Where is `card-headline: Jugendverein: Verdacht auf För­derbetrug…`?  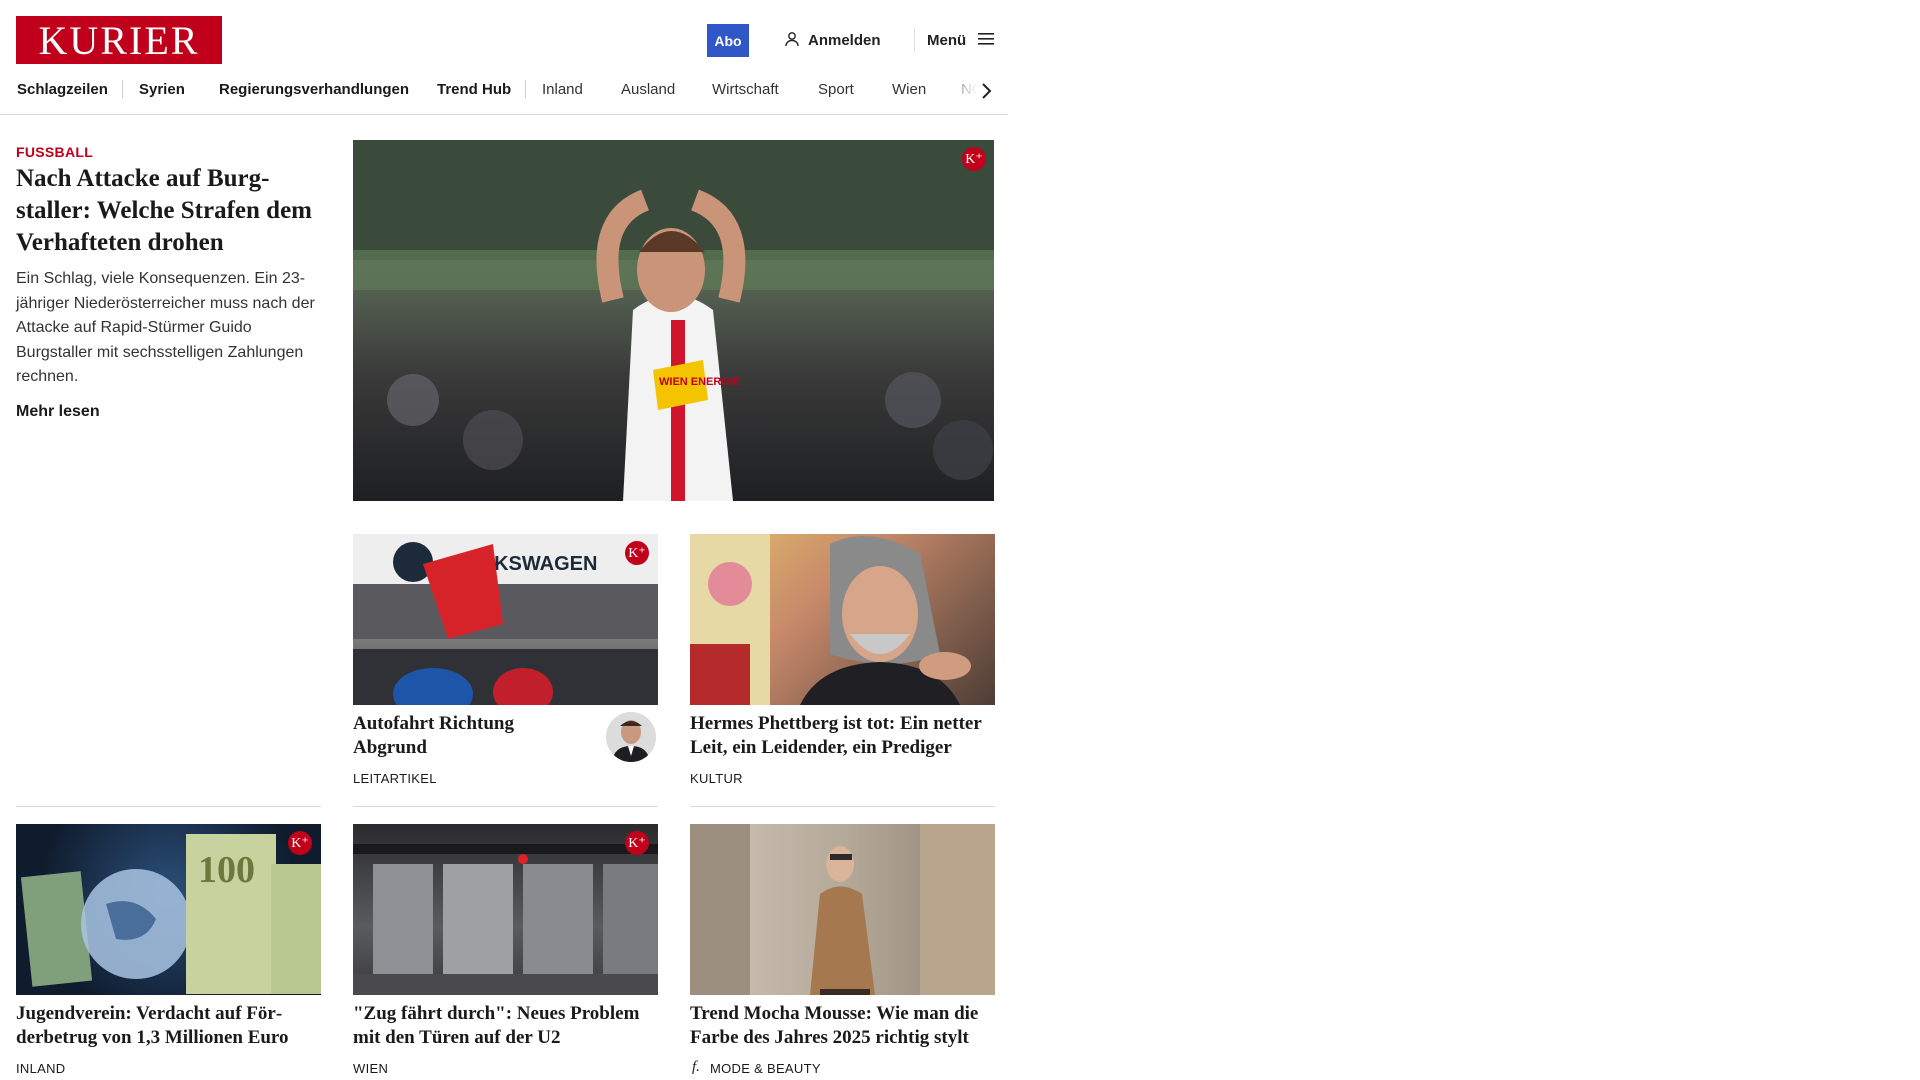 card-headline: Jugendverein: Verdacht auf För­derbetrug… is located at coordinates (168, 1026).